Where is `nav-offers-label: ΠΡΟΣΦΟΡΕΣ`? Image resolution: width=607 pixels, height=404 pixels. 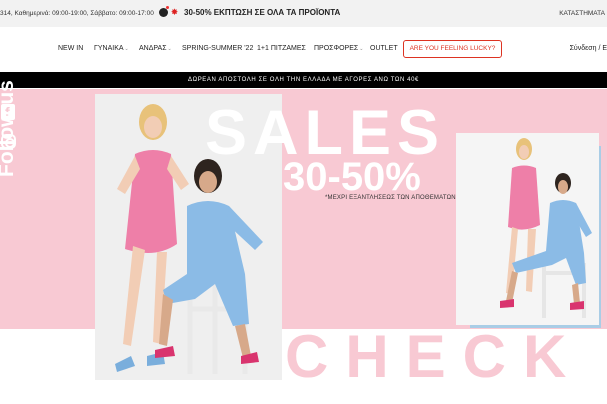 nav-offers-label: ΠΡΟΣΦΟΡΕΣ is located at coordinates (336, 48).